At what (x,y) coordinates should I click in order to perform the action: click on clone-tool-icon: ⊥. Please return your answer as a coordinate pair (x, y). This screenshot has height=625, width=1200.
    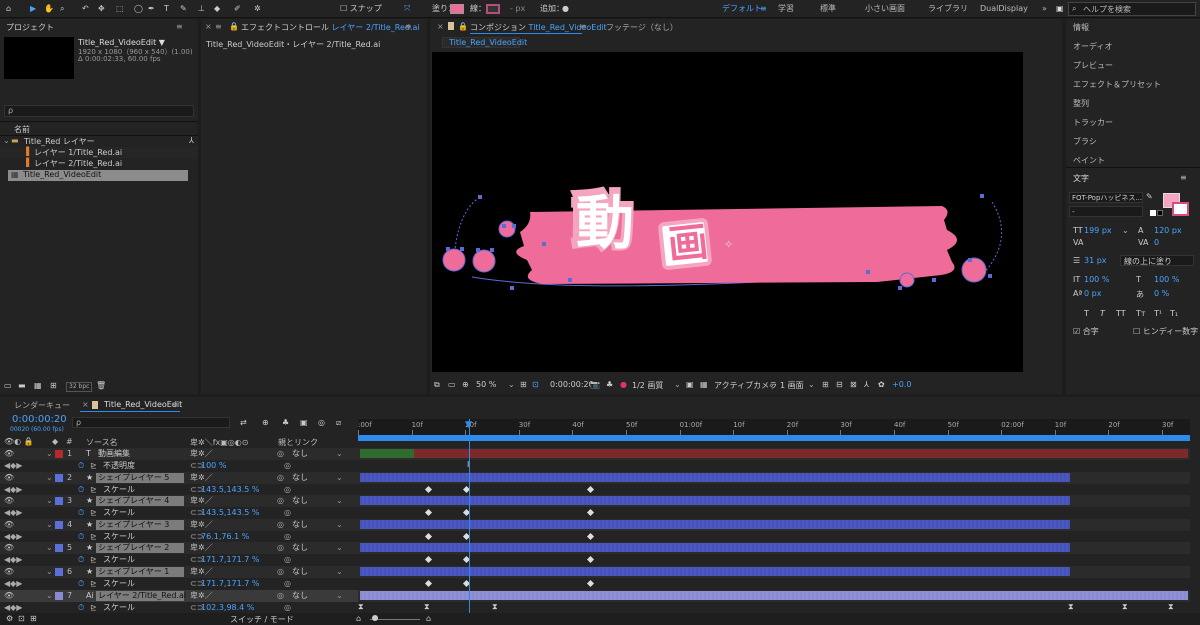
    Looking at the image, I should click on (201, 9).